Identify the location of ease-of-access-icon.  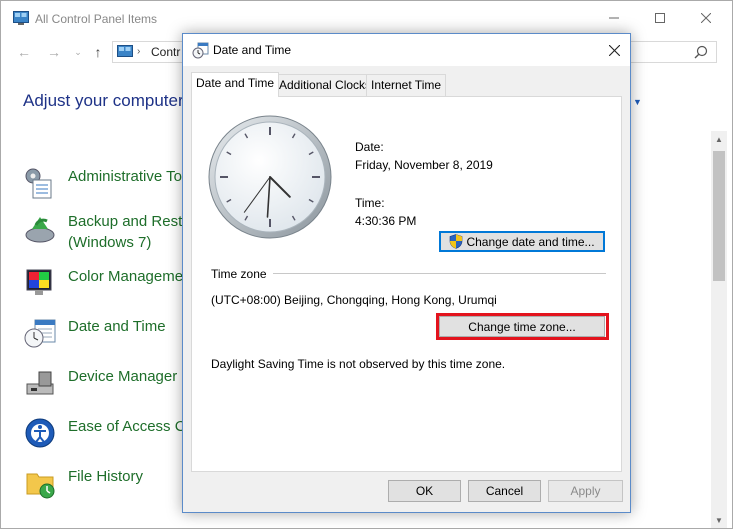
(40, 433).